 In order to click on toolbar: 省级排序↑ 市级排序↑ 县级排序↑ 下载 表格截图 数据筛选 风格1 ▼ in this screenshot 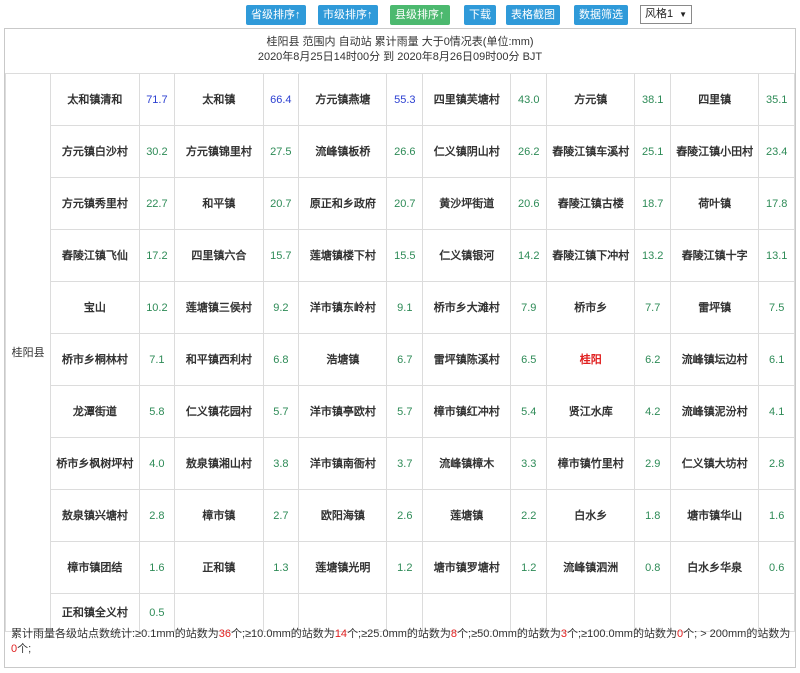, I will do `click(400, 14)`.